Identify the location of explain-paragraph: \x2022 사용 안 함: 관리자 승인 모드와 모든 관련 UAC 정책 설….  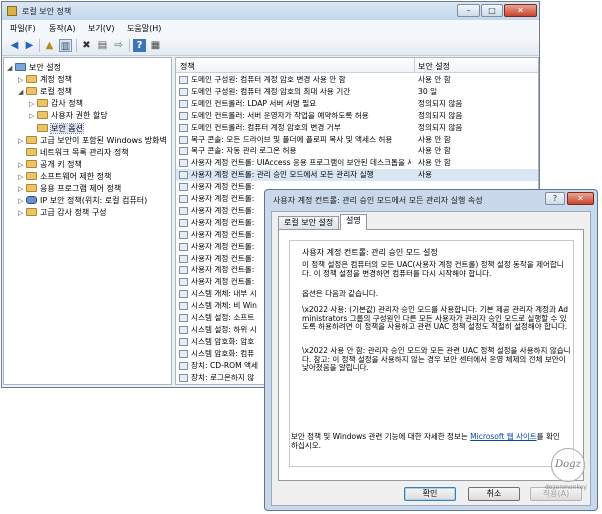
(436, 359).